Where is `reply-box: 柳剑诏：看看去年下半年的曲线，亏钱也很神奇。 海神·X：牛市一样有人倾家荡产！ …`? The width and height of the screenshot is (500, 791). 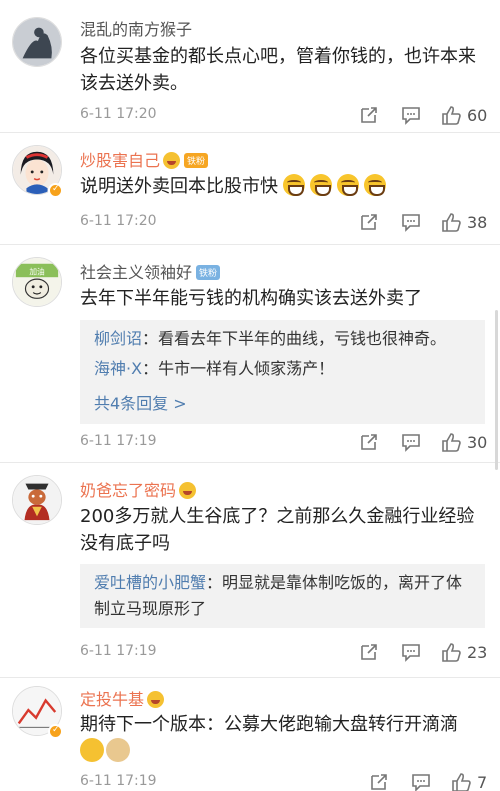
reply-box: 柳剑诏：看看去年下半年的曲线，亏钱也很神奇。 海神·X：牛市一样有人倾家荡产！ … is located at coordinates (282, 372).